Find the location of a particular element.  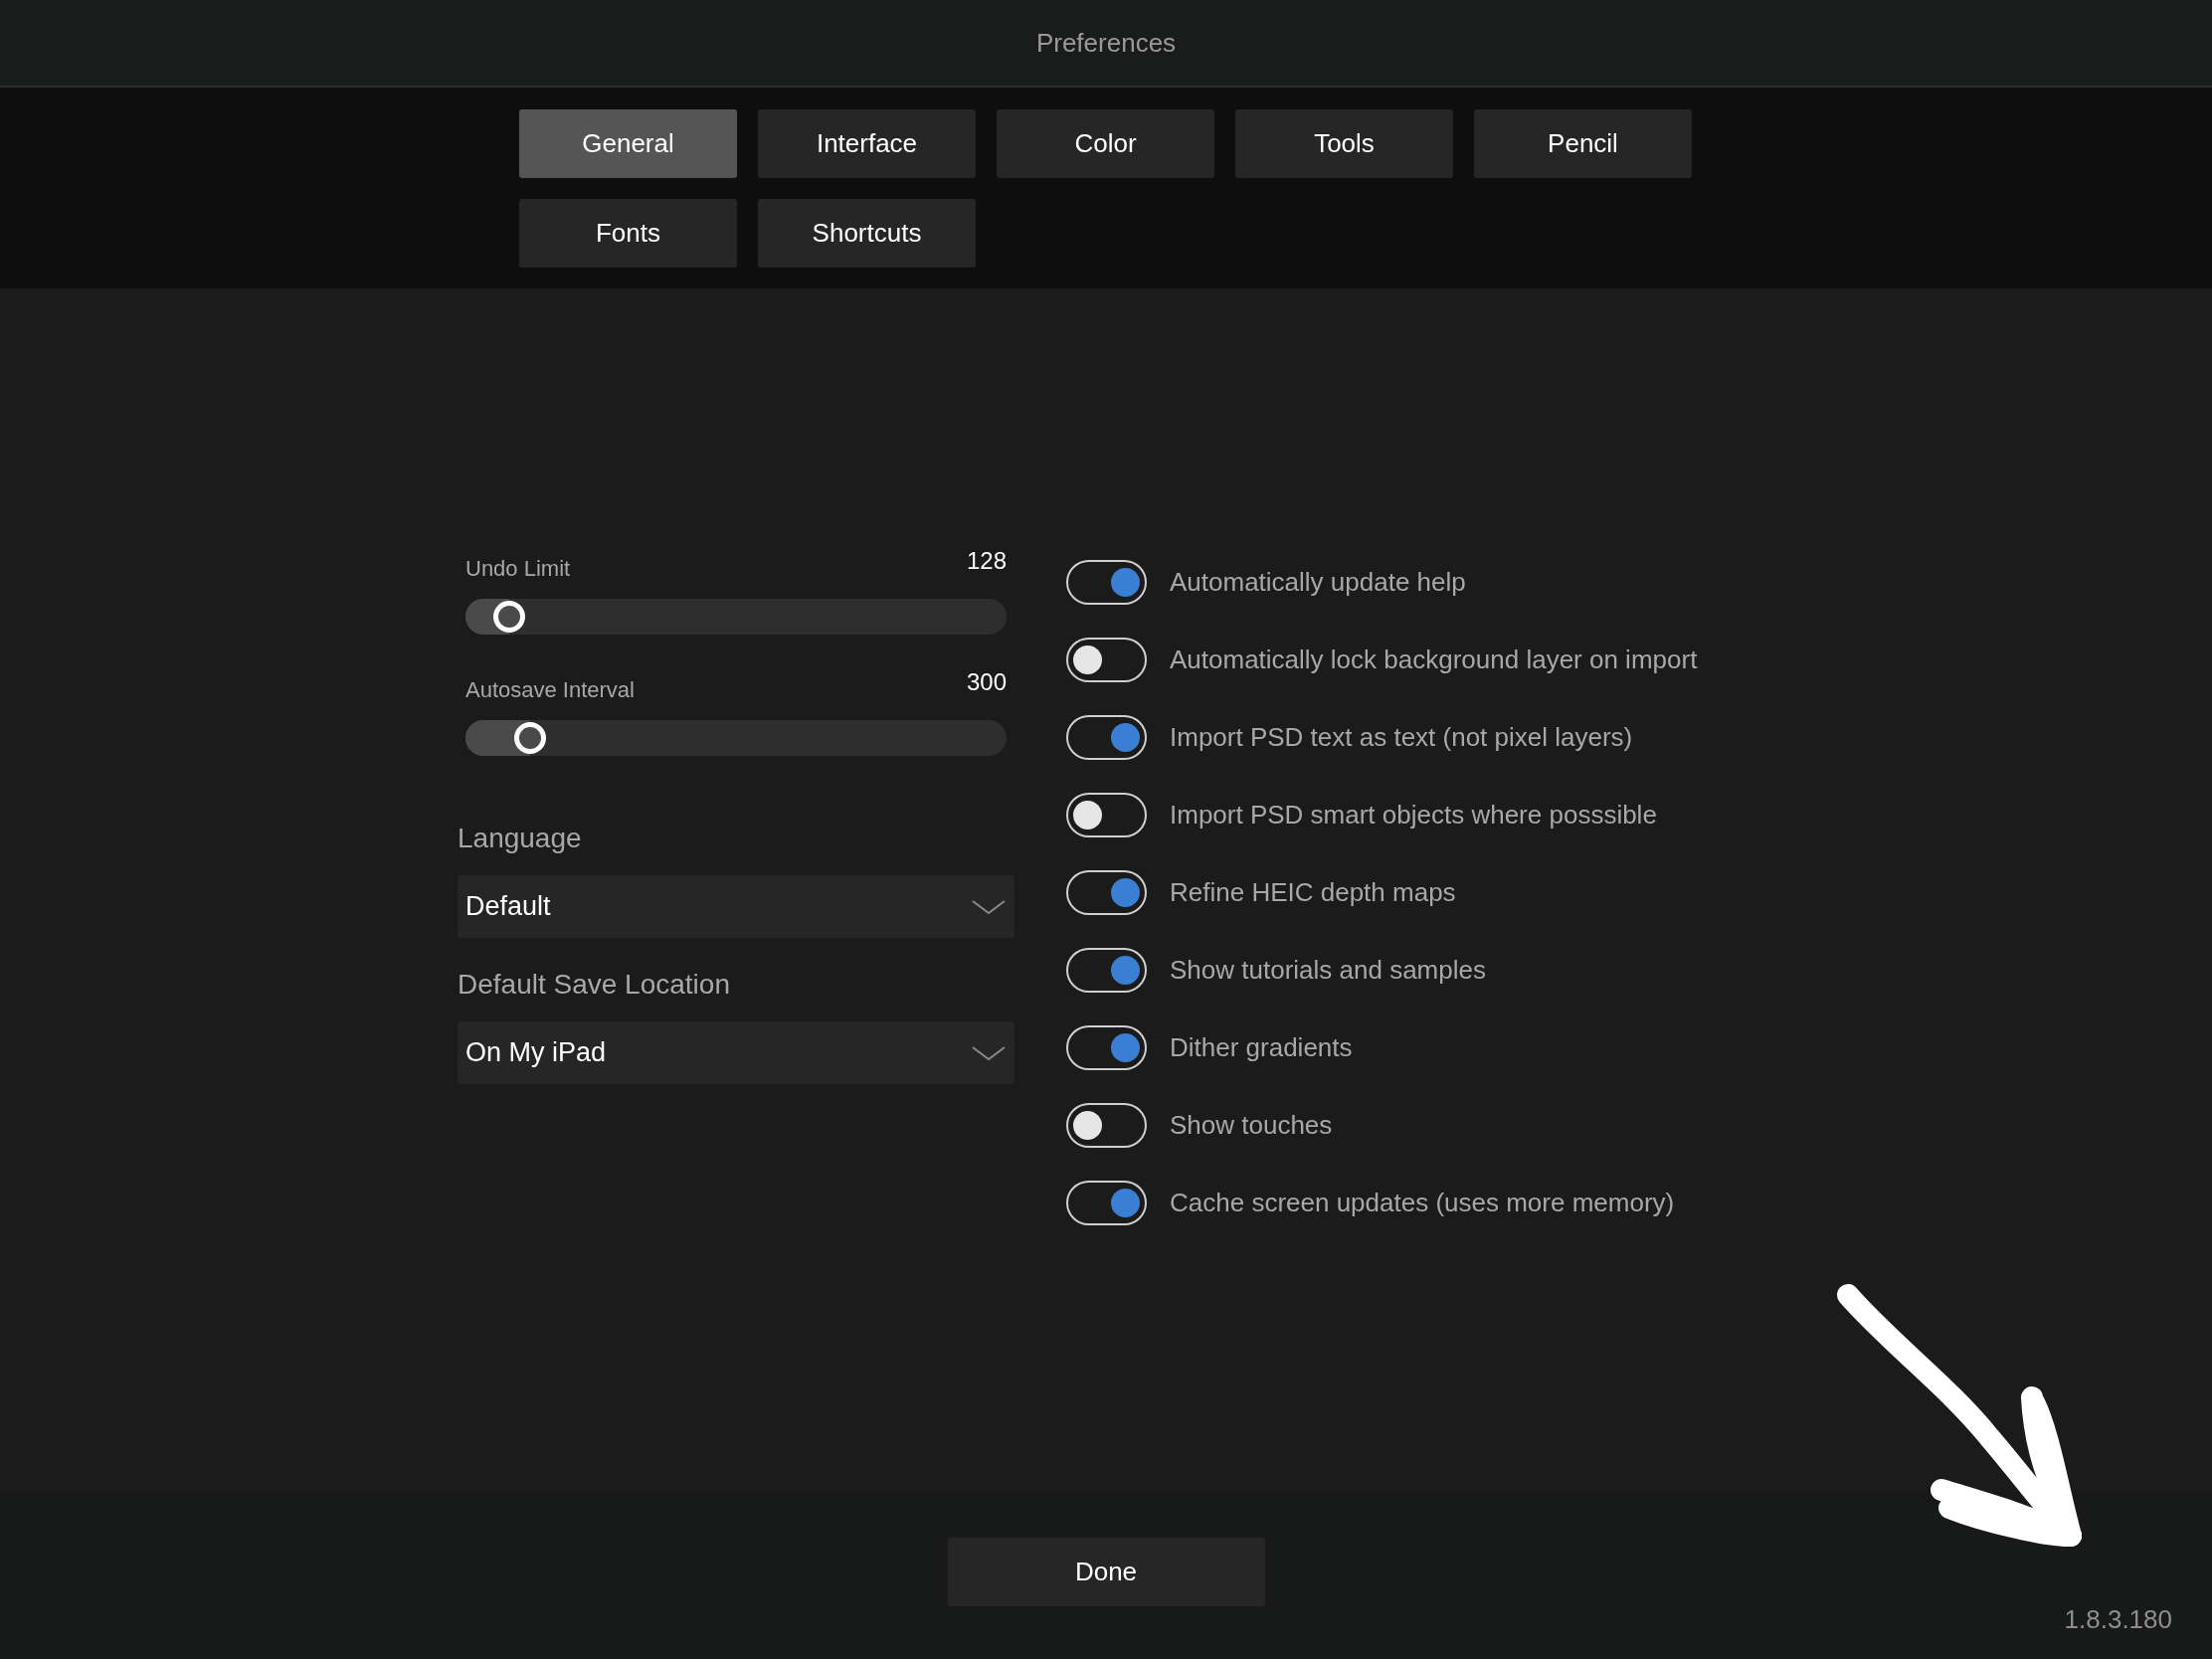

tab: Pencil is located at coordinates (1583, 143).